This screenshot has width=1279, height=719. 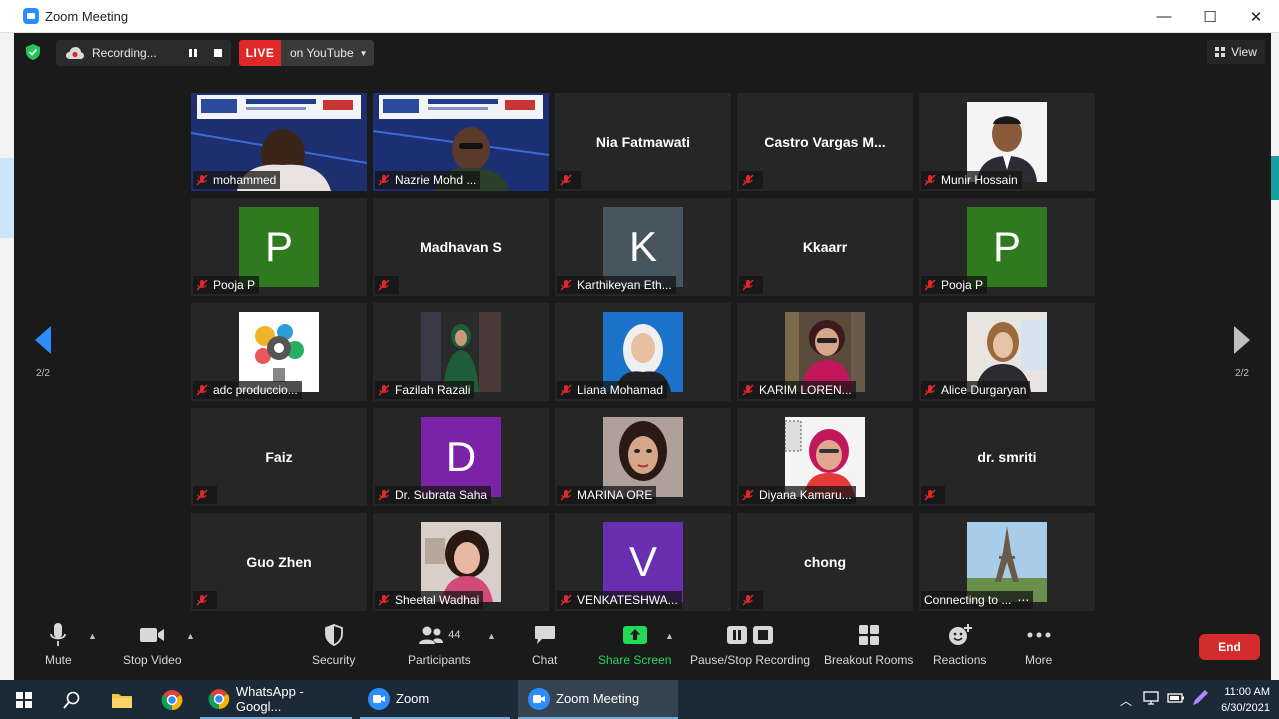 What do you see at coordinates (825, 247) in the screenshot?
I see `participant-tile: Kkaarr` at bounding box center [825, 247].